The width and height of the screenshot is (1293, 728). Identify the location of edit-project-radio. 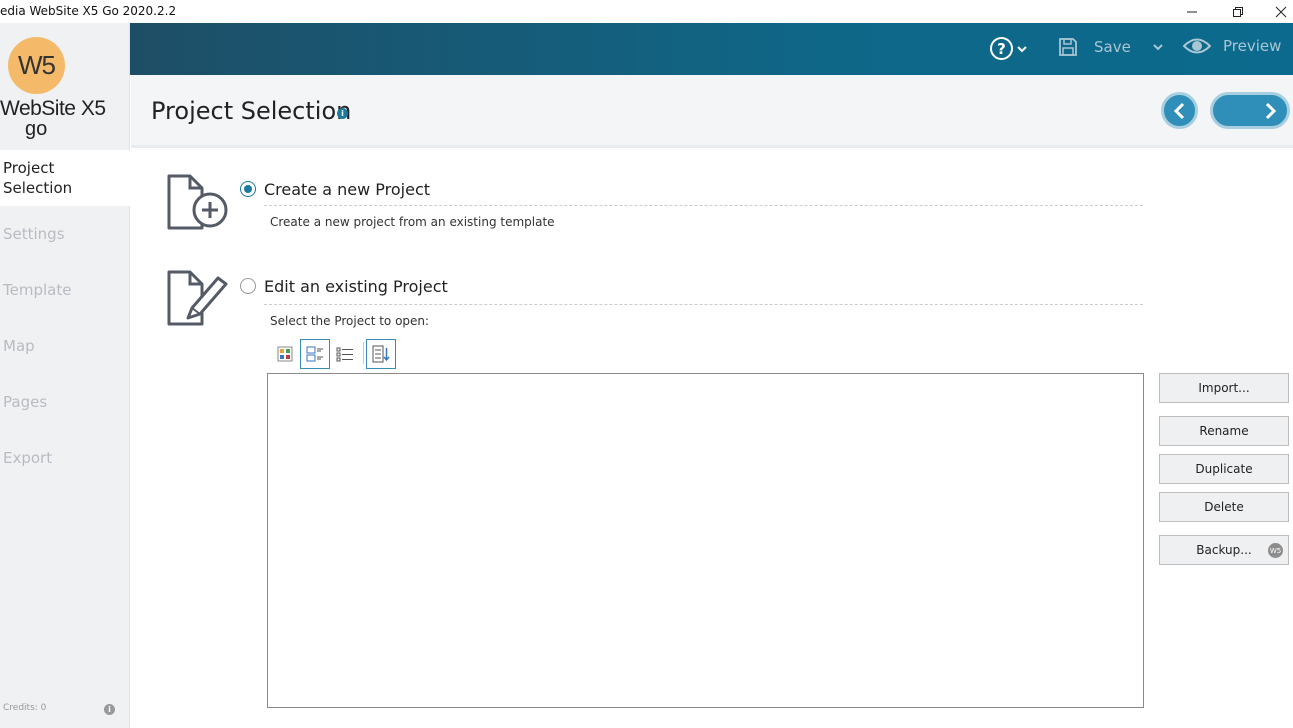
(248, 286).